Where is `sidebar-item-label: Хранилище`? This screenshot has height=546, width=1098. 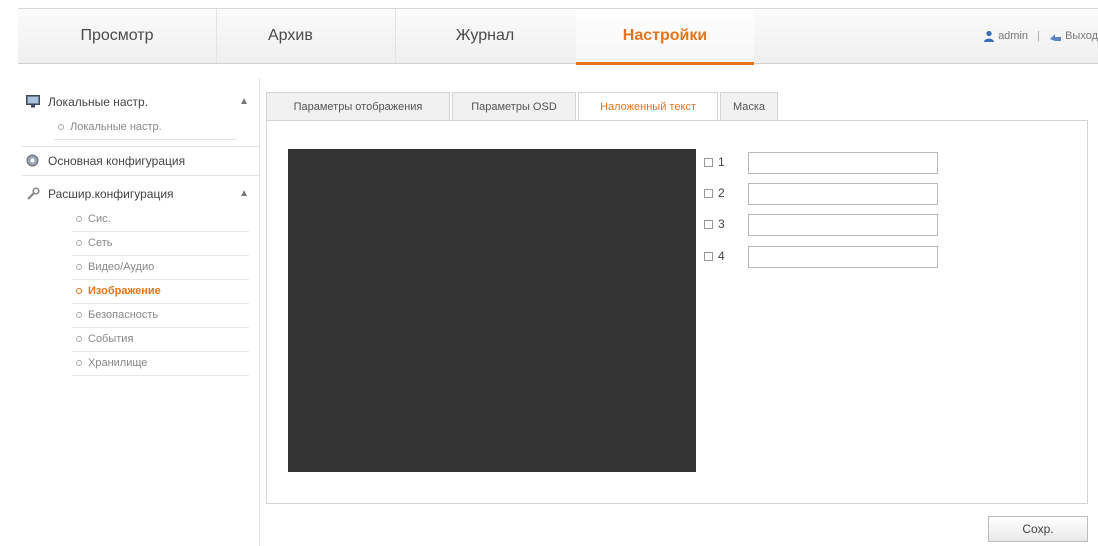 sidebar-item-label: Хранилище is located at coordinates (118, 363).